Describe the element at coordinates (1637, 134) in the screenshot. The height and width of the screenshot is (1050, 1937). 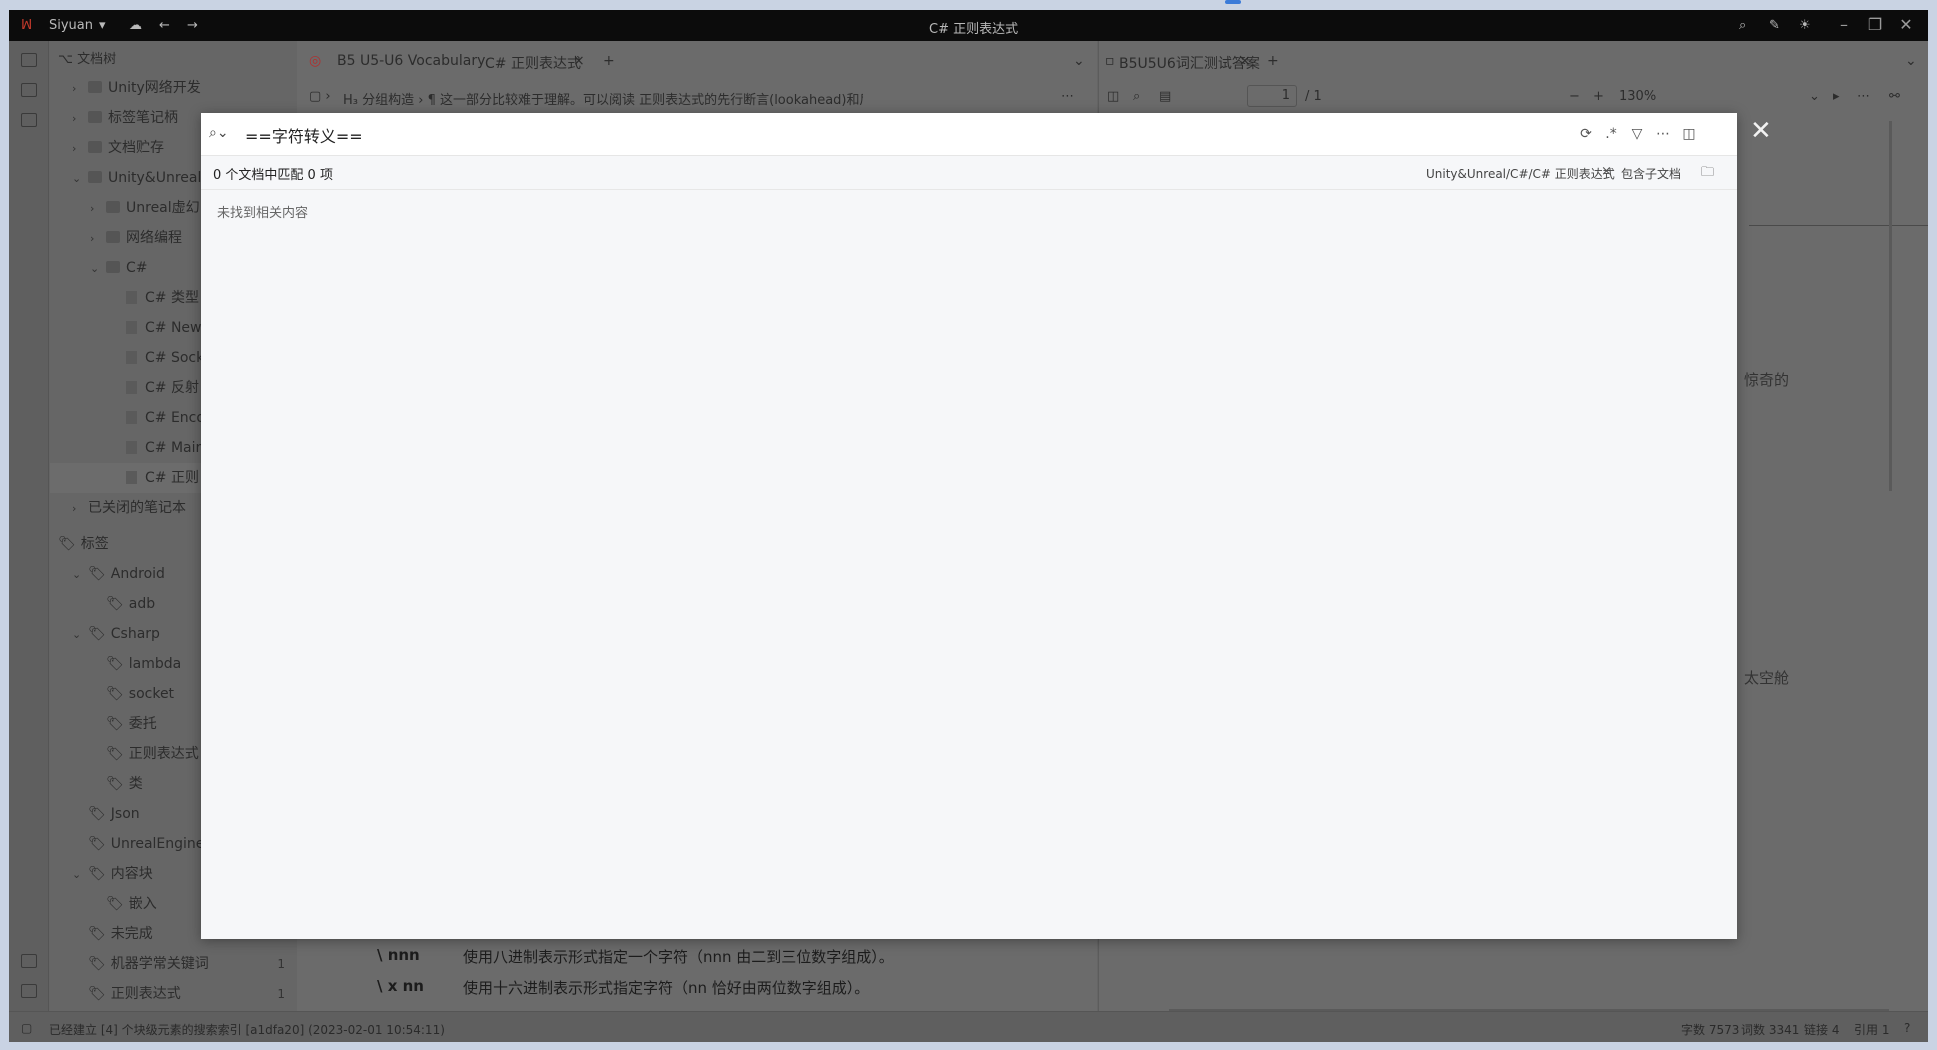
I see `filter-icon: ▽` at that location.